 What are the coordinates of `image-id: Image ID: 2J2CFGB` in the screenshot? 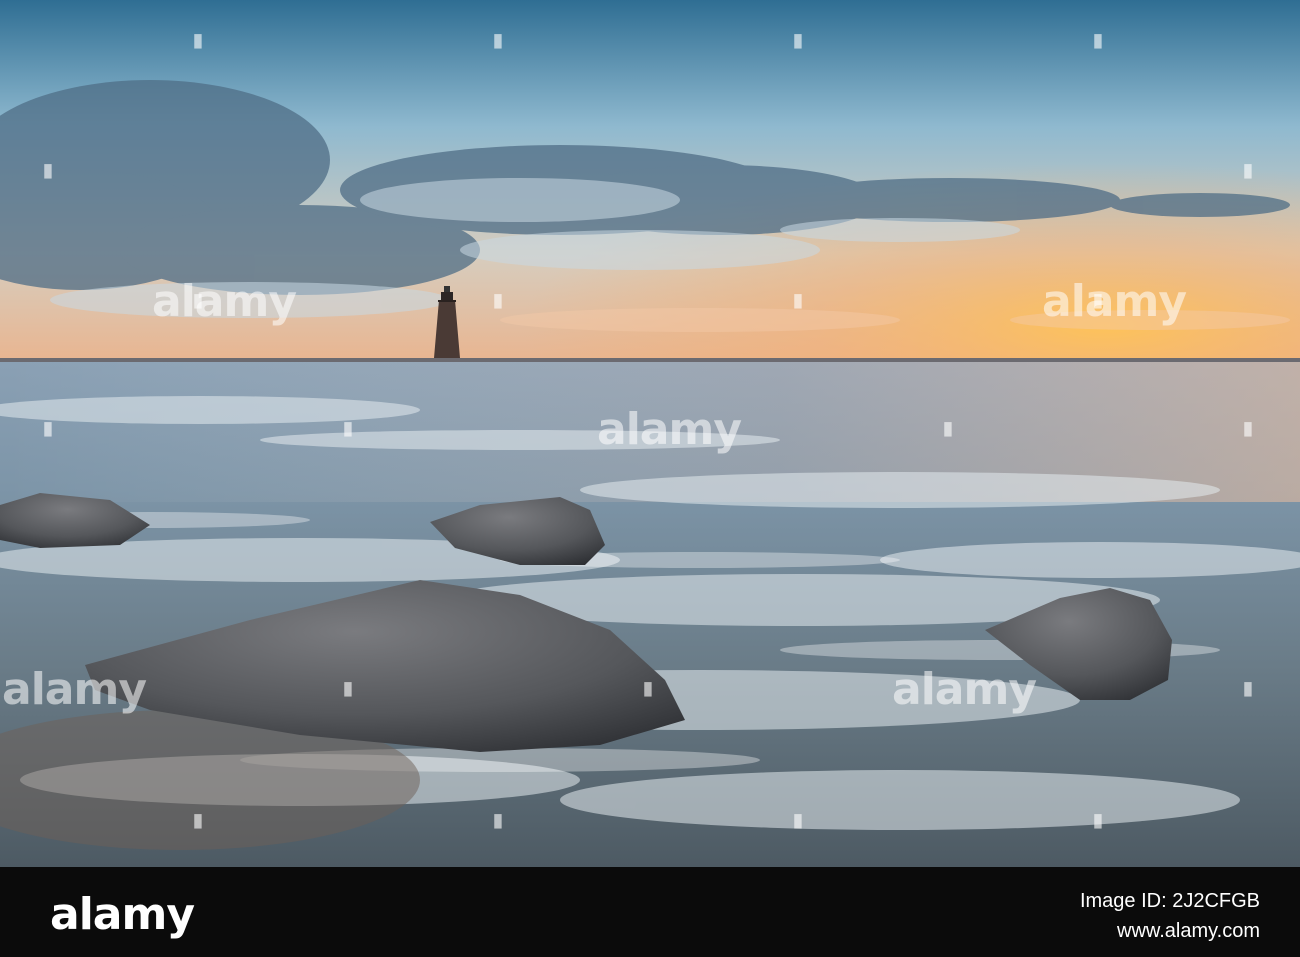 It's located at (1169, 901).